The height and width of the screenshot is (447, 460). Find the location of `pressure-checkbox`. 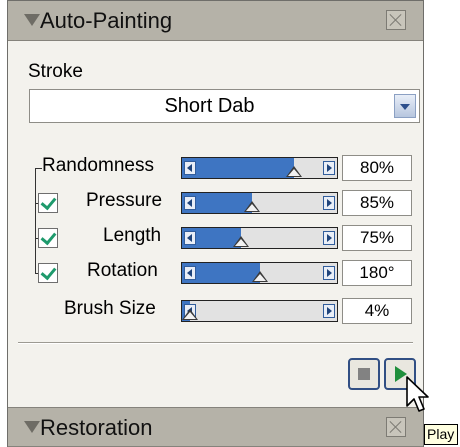

pressure-checkbox is located at coordinates (48, 203).